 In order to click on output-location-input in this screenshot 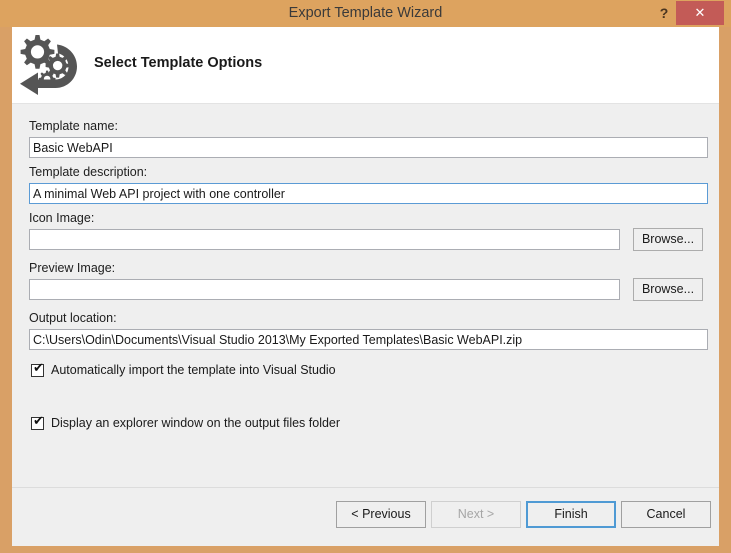, I will do `click(368, 339)`.